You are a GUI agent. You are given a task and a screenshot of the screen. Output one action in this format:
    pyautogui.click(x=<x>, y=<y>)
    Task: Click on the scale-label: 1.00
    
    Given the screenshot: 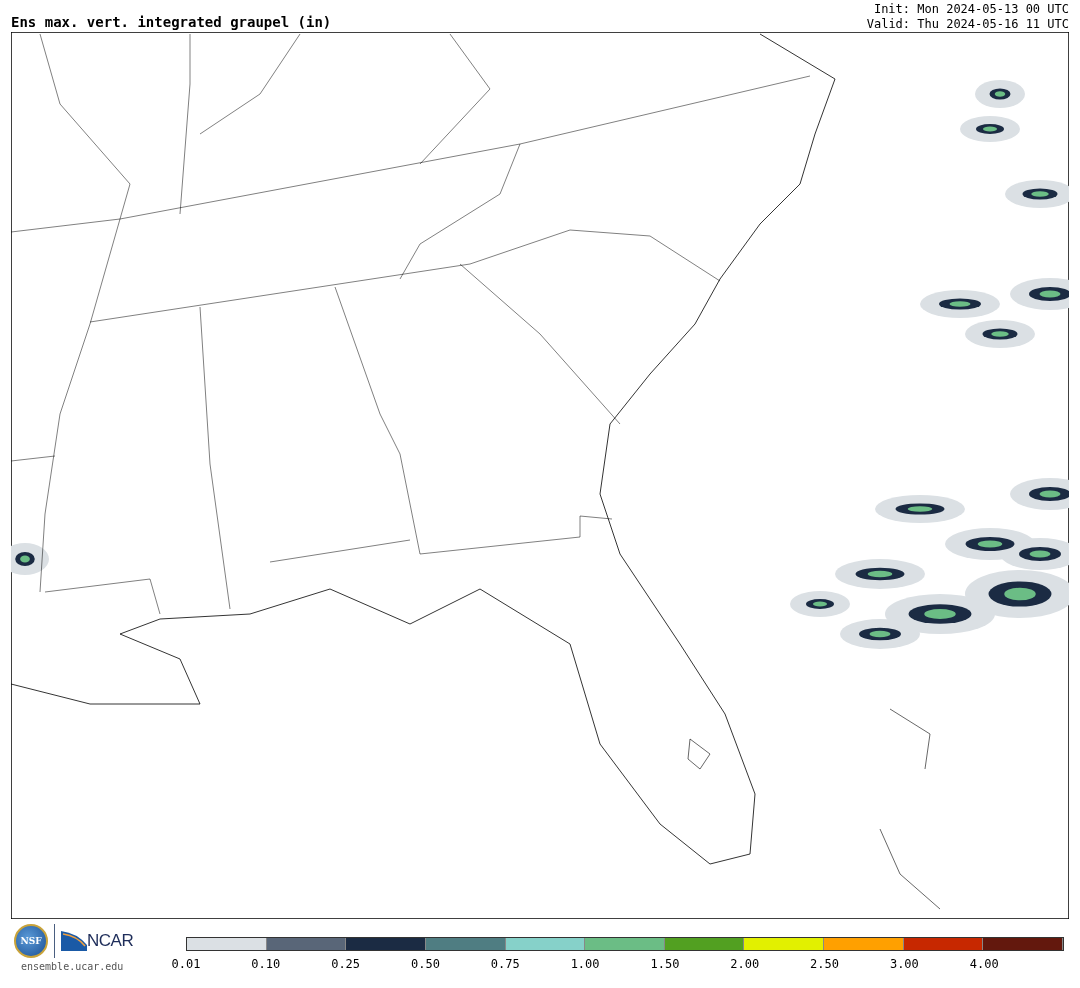 What is the action you would take?
    pyautogui.click(x=585, y=964)
    